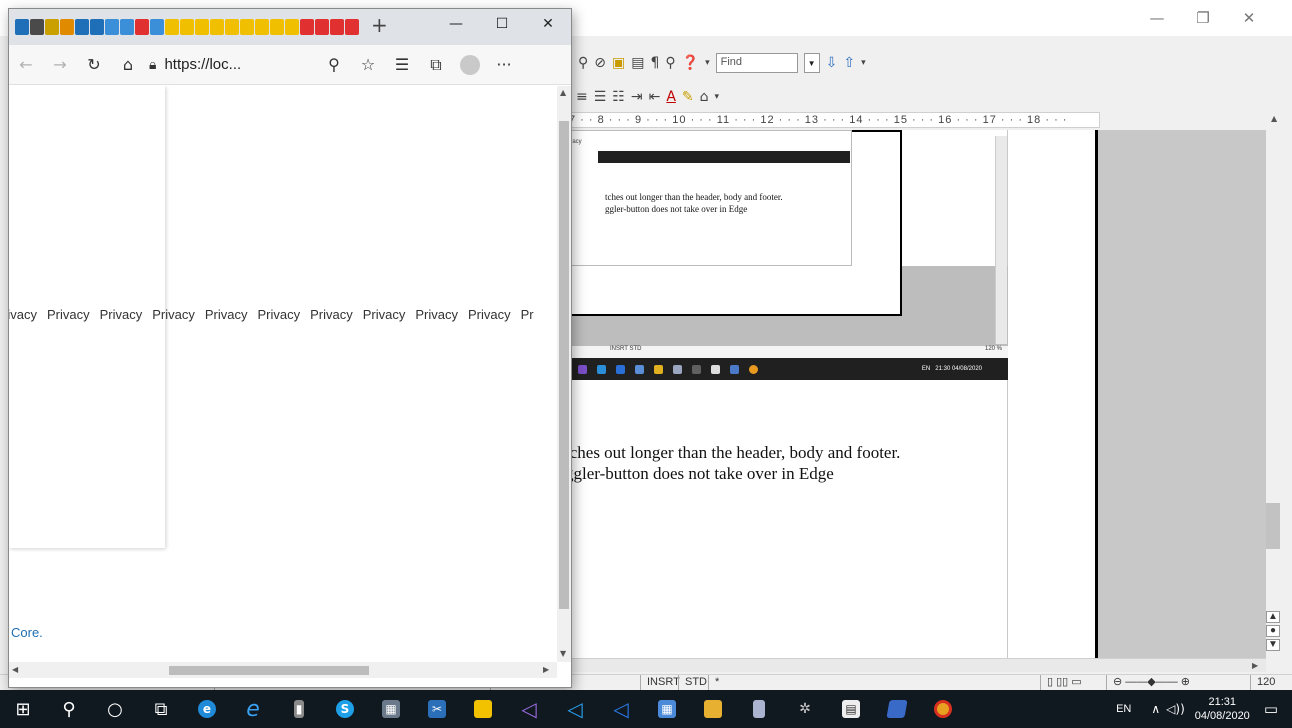 The image size is (1292, 728). I want to click on edge-icon: e, so click(207, 709).